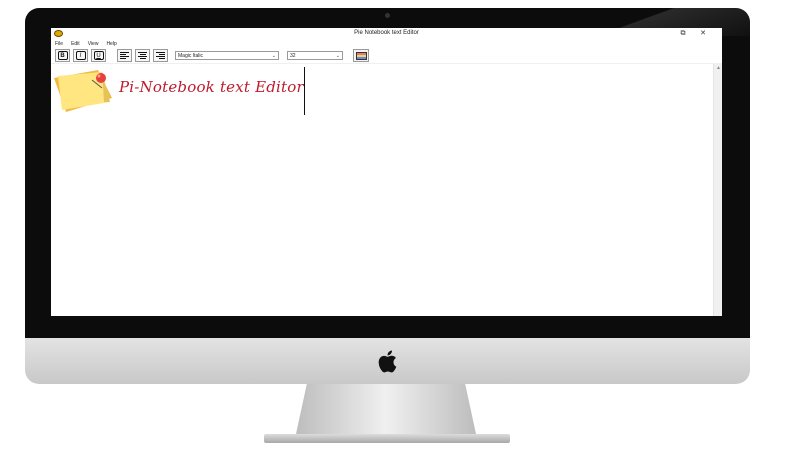 This screenshot has width=810, height=450. Describe the element at coordinates (227, 55) in the screenshot. I see `font-family-select: Magic Italic ⌄` at that location.